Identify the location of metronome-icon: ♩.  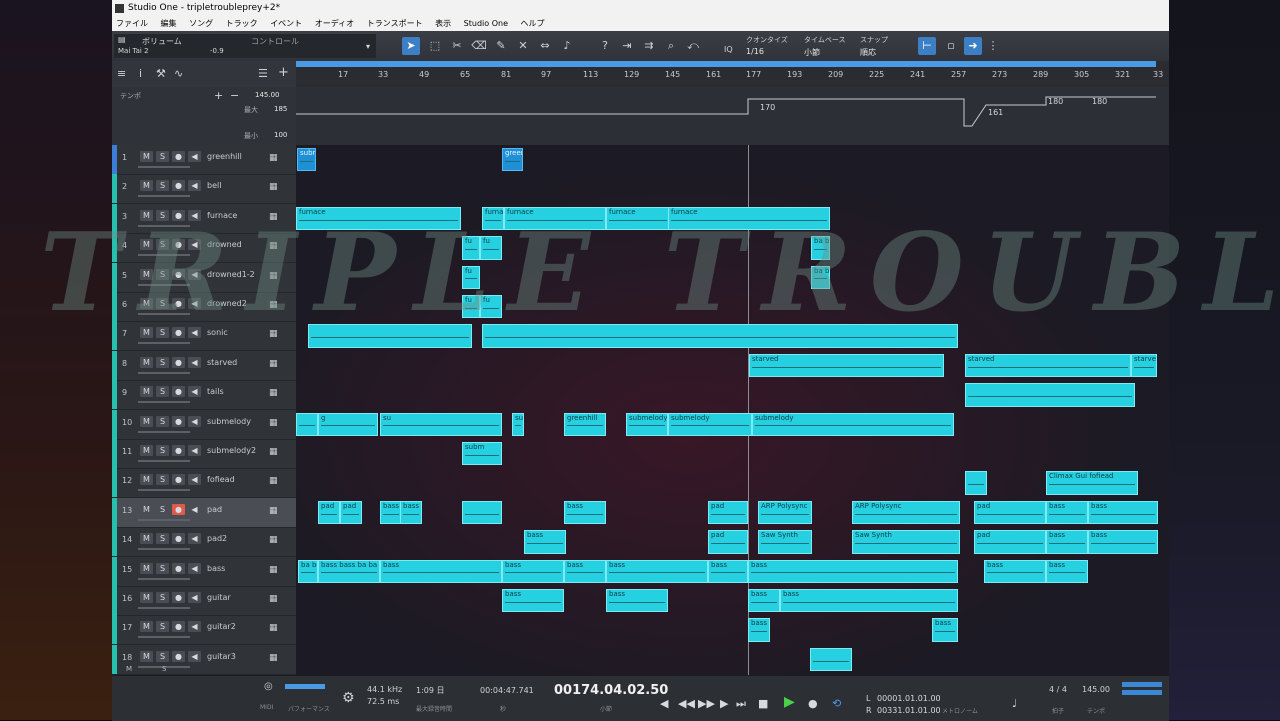
(1014, 703).